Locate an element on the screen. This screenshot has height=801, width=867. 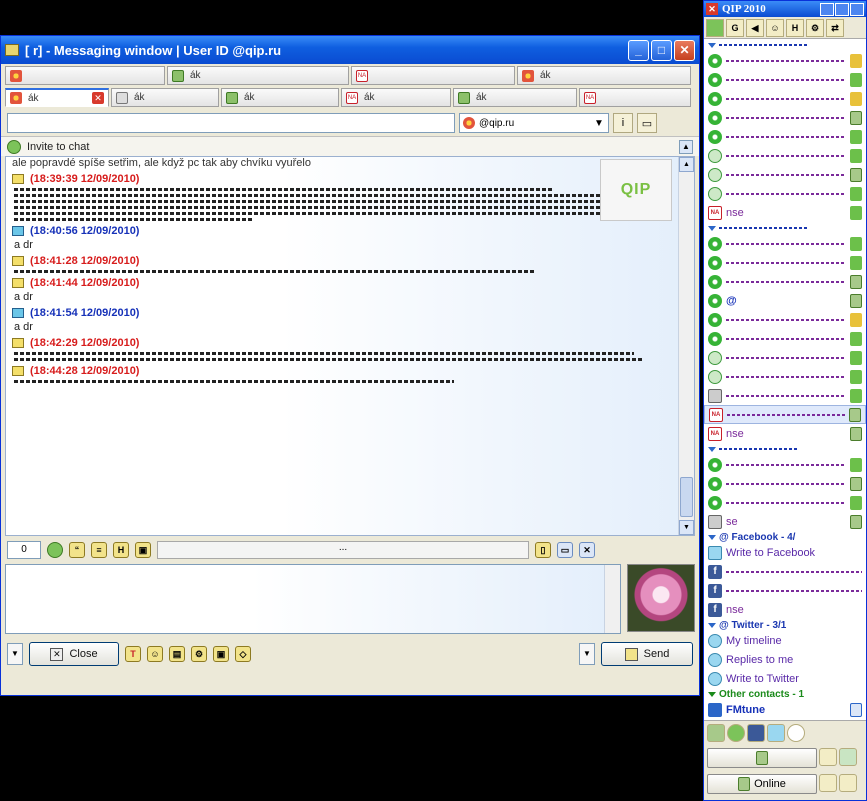
eye-icon is located at coordinates (848, 783).